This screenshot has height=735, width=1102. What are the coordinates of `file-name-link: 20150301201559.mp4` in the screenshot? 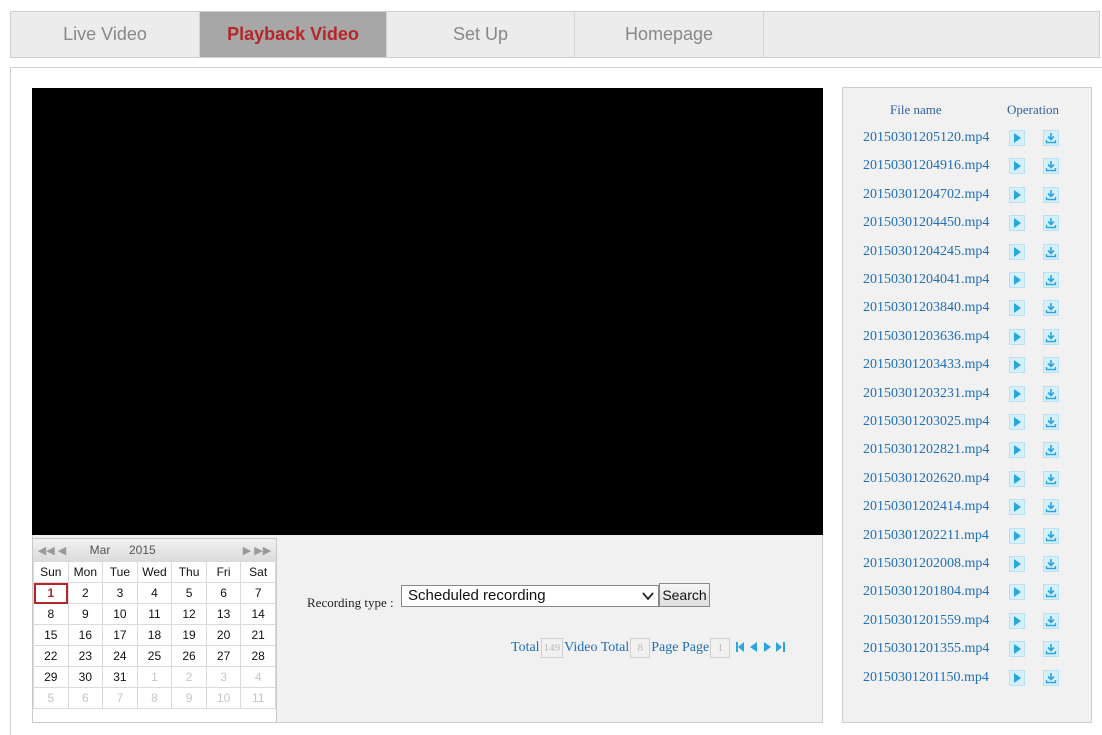 It's located at (932, 621).